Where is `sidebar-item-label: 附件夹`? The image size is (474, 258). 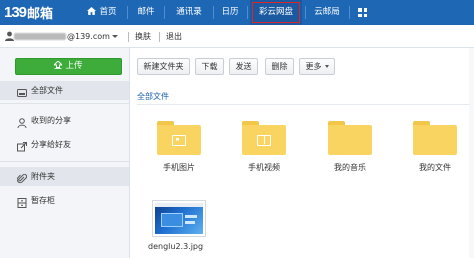 sidebar-item-label: 附件夹 is located at coordinates (43, 176).